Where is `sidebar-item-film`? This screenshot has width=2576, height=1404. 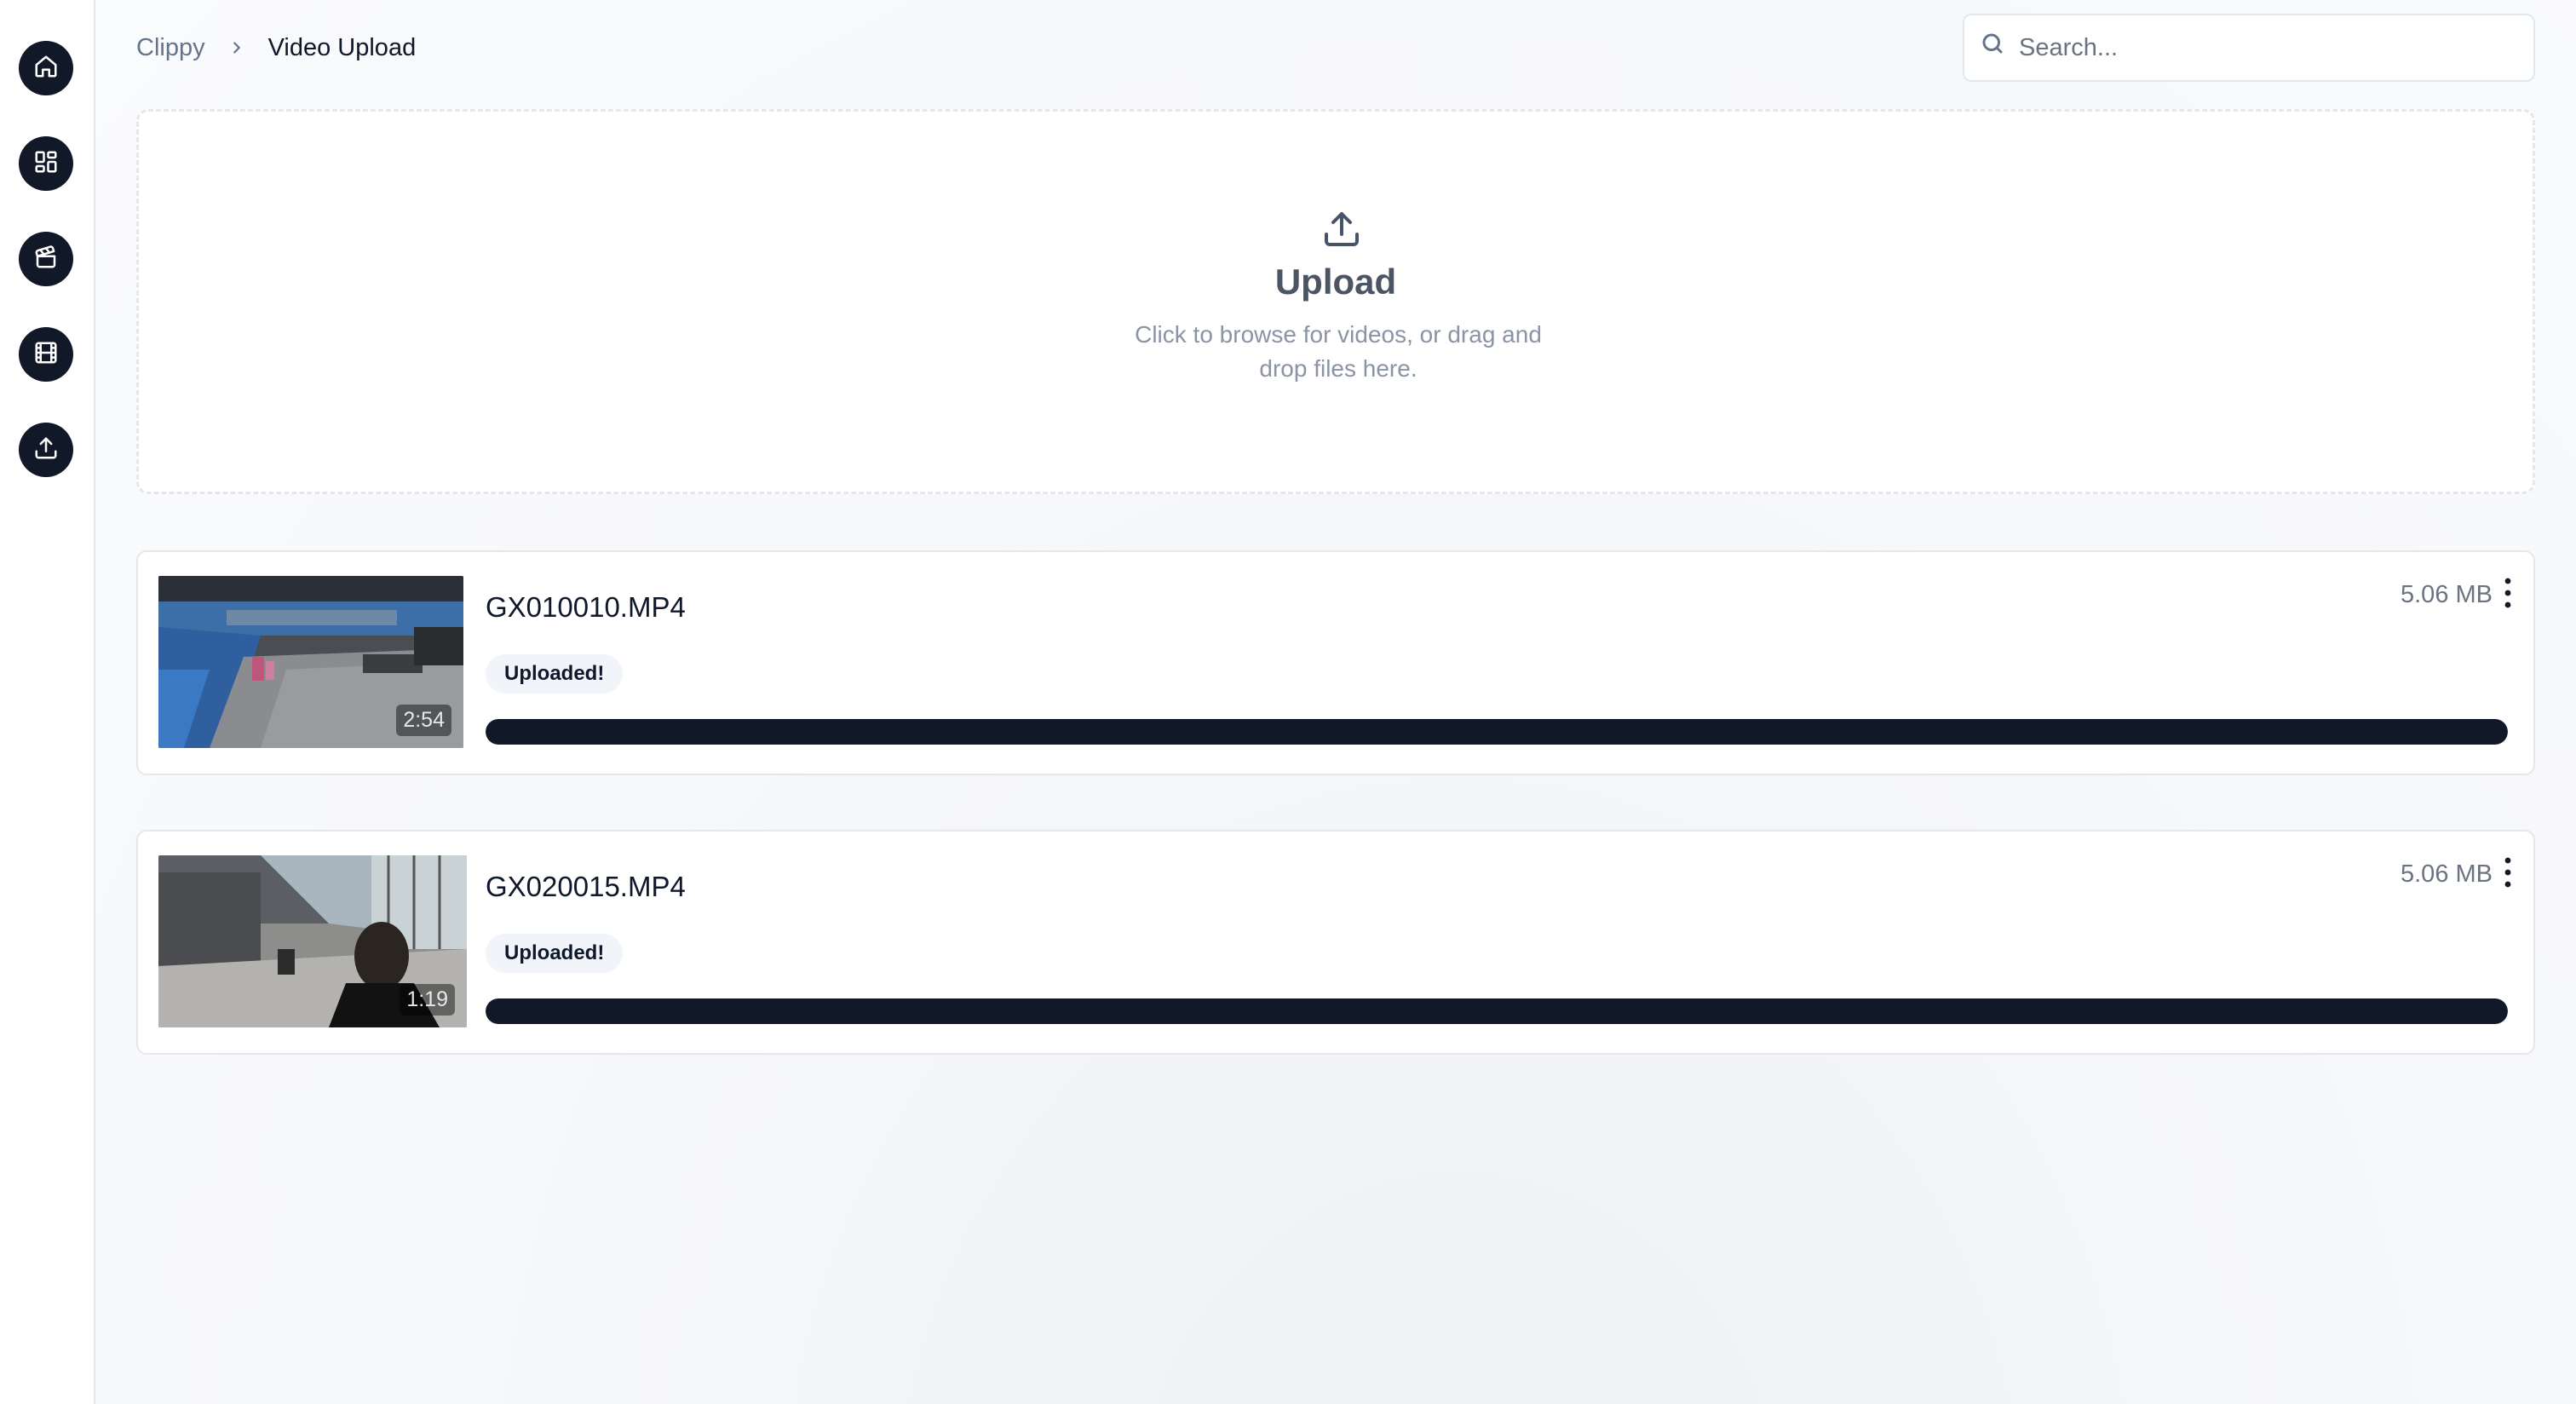 sidebar-item-film is located at coordinates (46, 354).